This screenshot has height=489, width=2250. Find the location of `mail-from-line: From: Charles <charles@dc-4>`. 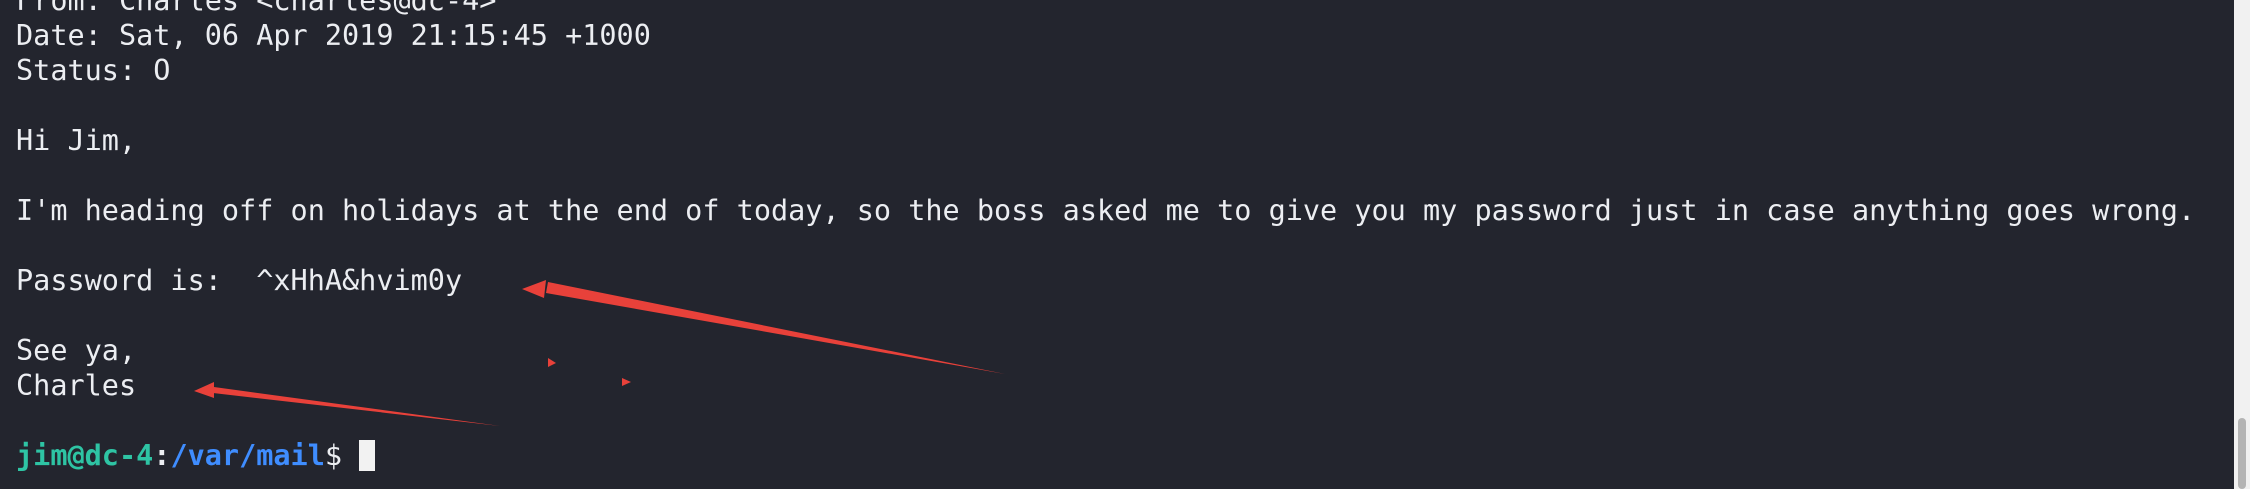

mail-from-line: From: Charles <charles@dc-4> is located at coordinates (256, 8).